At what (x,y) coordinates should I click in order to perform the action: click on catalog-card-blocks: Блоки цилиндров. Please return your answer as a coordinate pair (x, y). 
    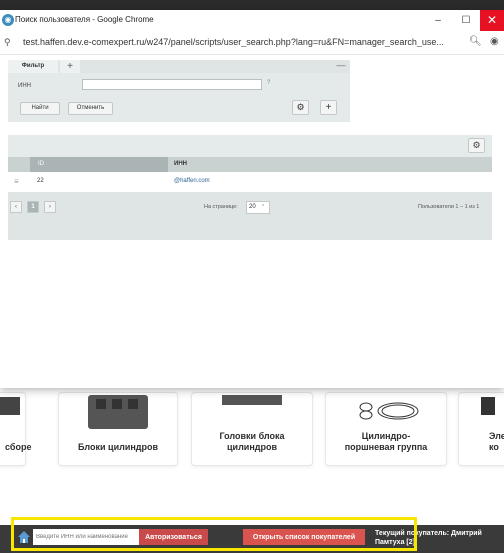
    Looking at the image, I should click on (118, 429).